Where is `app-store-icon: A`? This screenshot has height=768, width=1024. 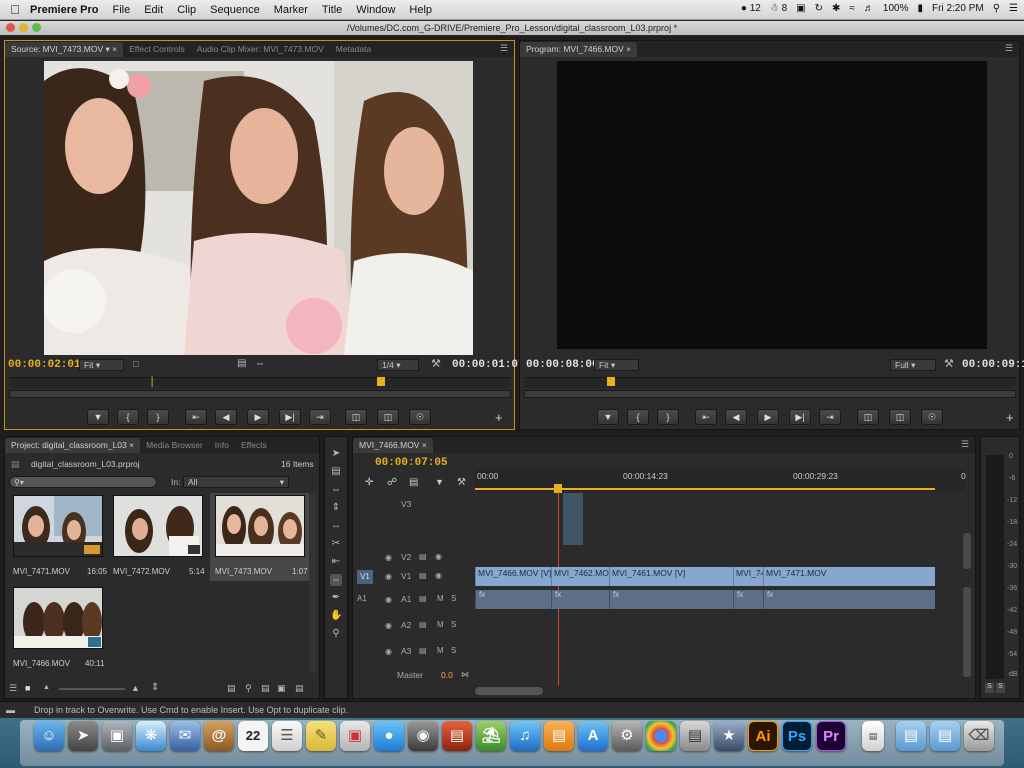
app-store-icon: A is located at coordinates (593, 736).